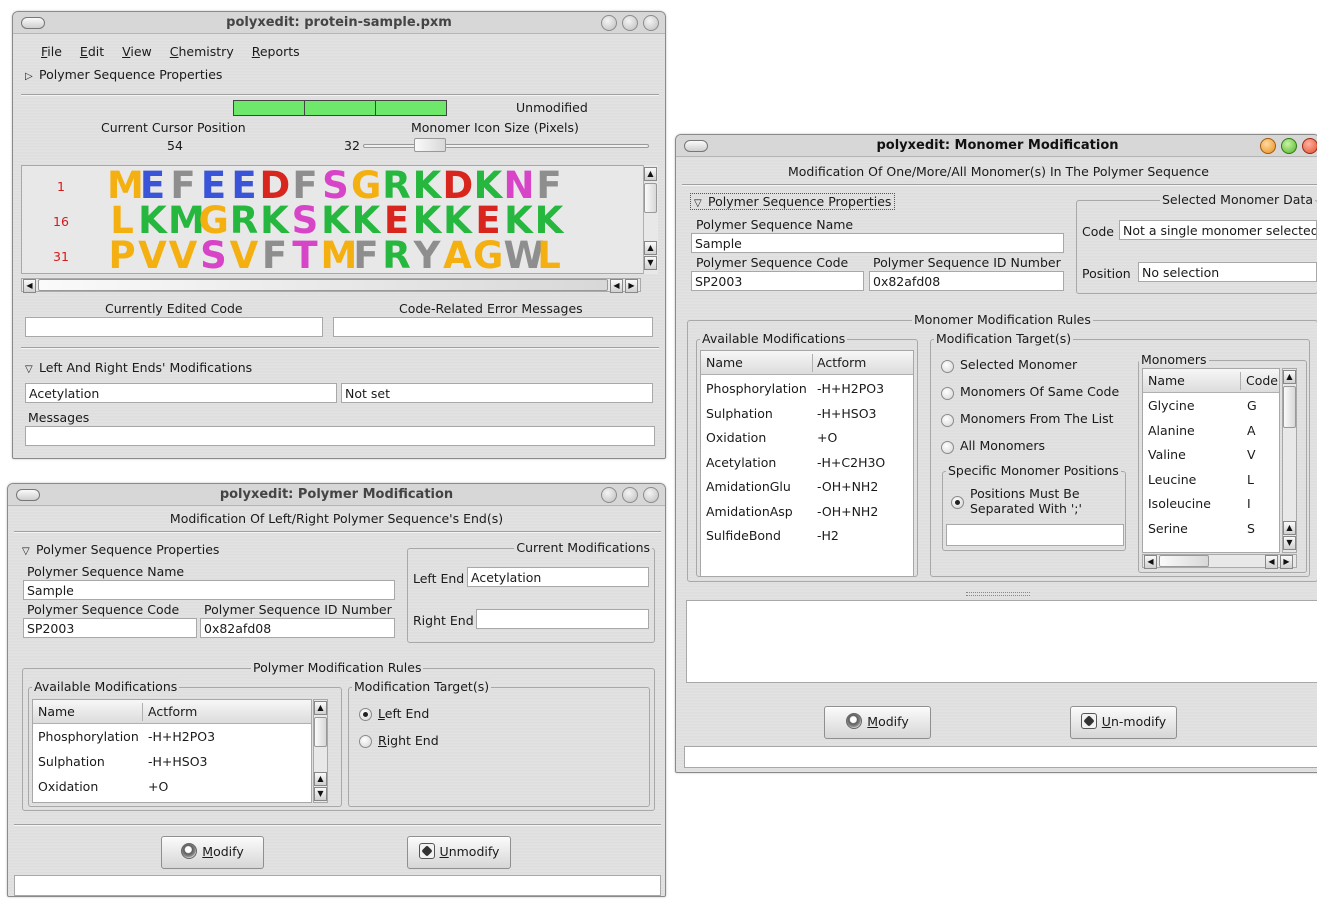 Image resolution: width=1317 pixels, height=899 pixels. Describe the element at coordinates (807, 438) in the screenshot. I see `list-item: Oxidation +O` at that location.